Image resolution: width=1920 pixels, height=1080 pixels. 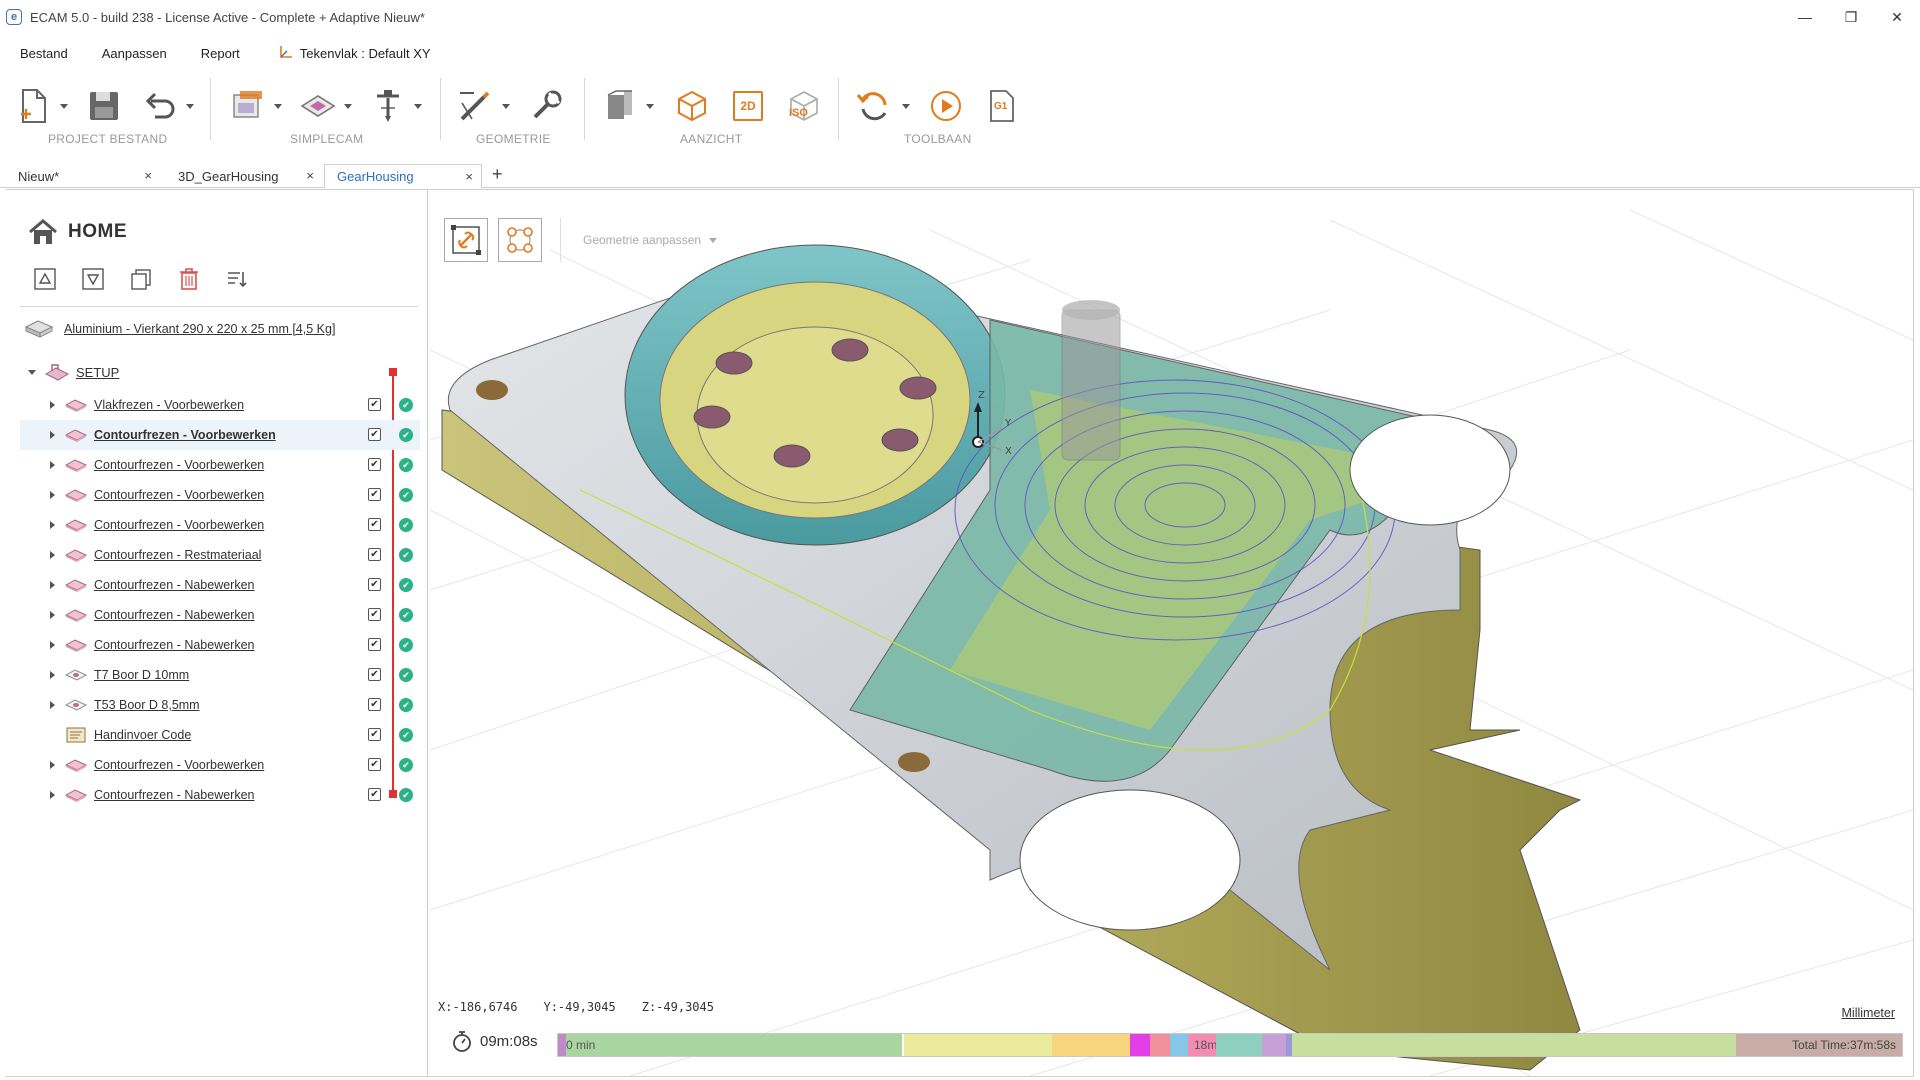 I want to click on simplecam-pocket-button, so click(x=318, y=106).